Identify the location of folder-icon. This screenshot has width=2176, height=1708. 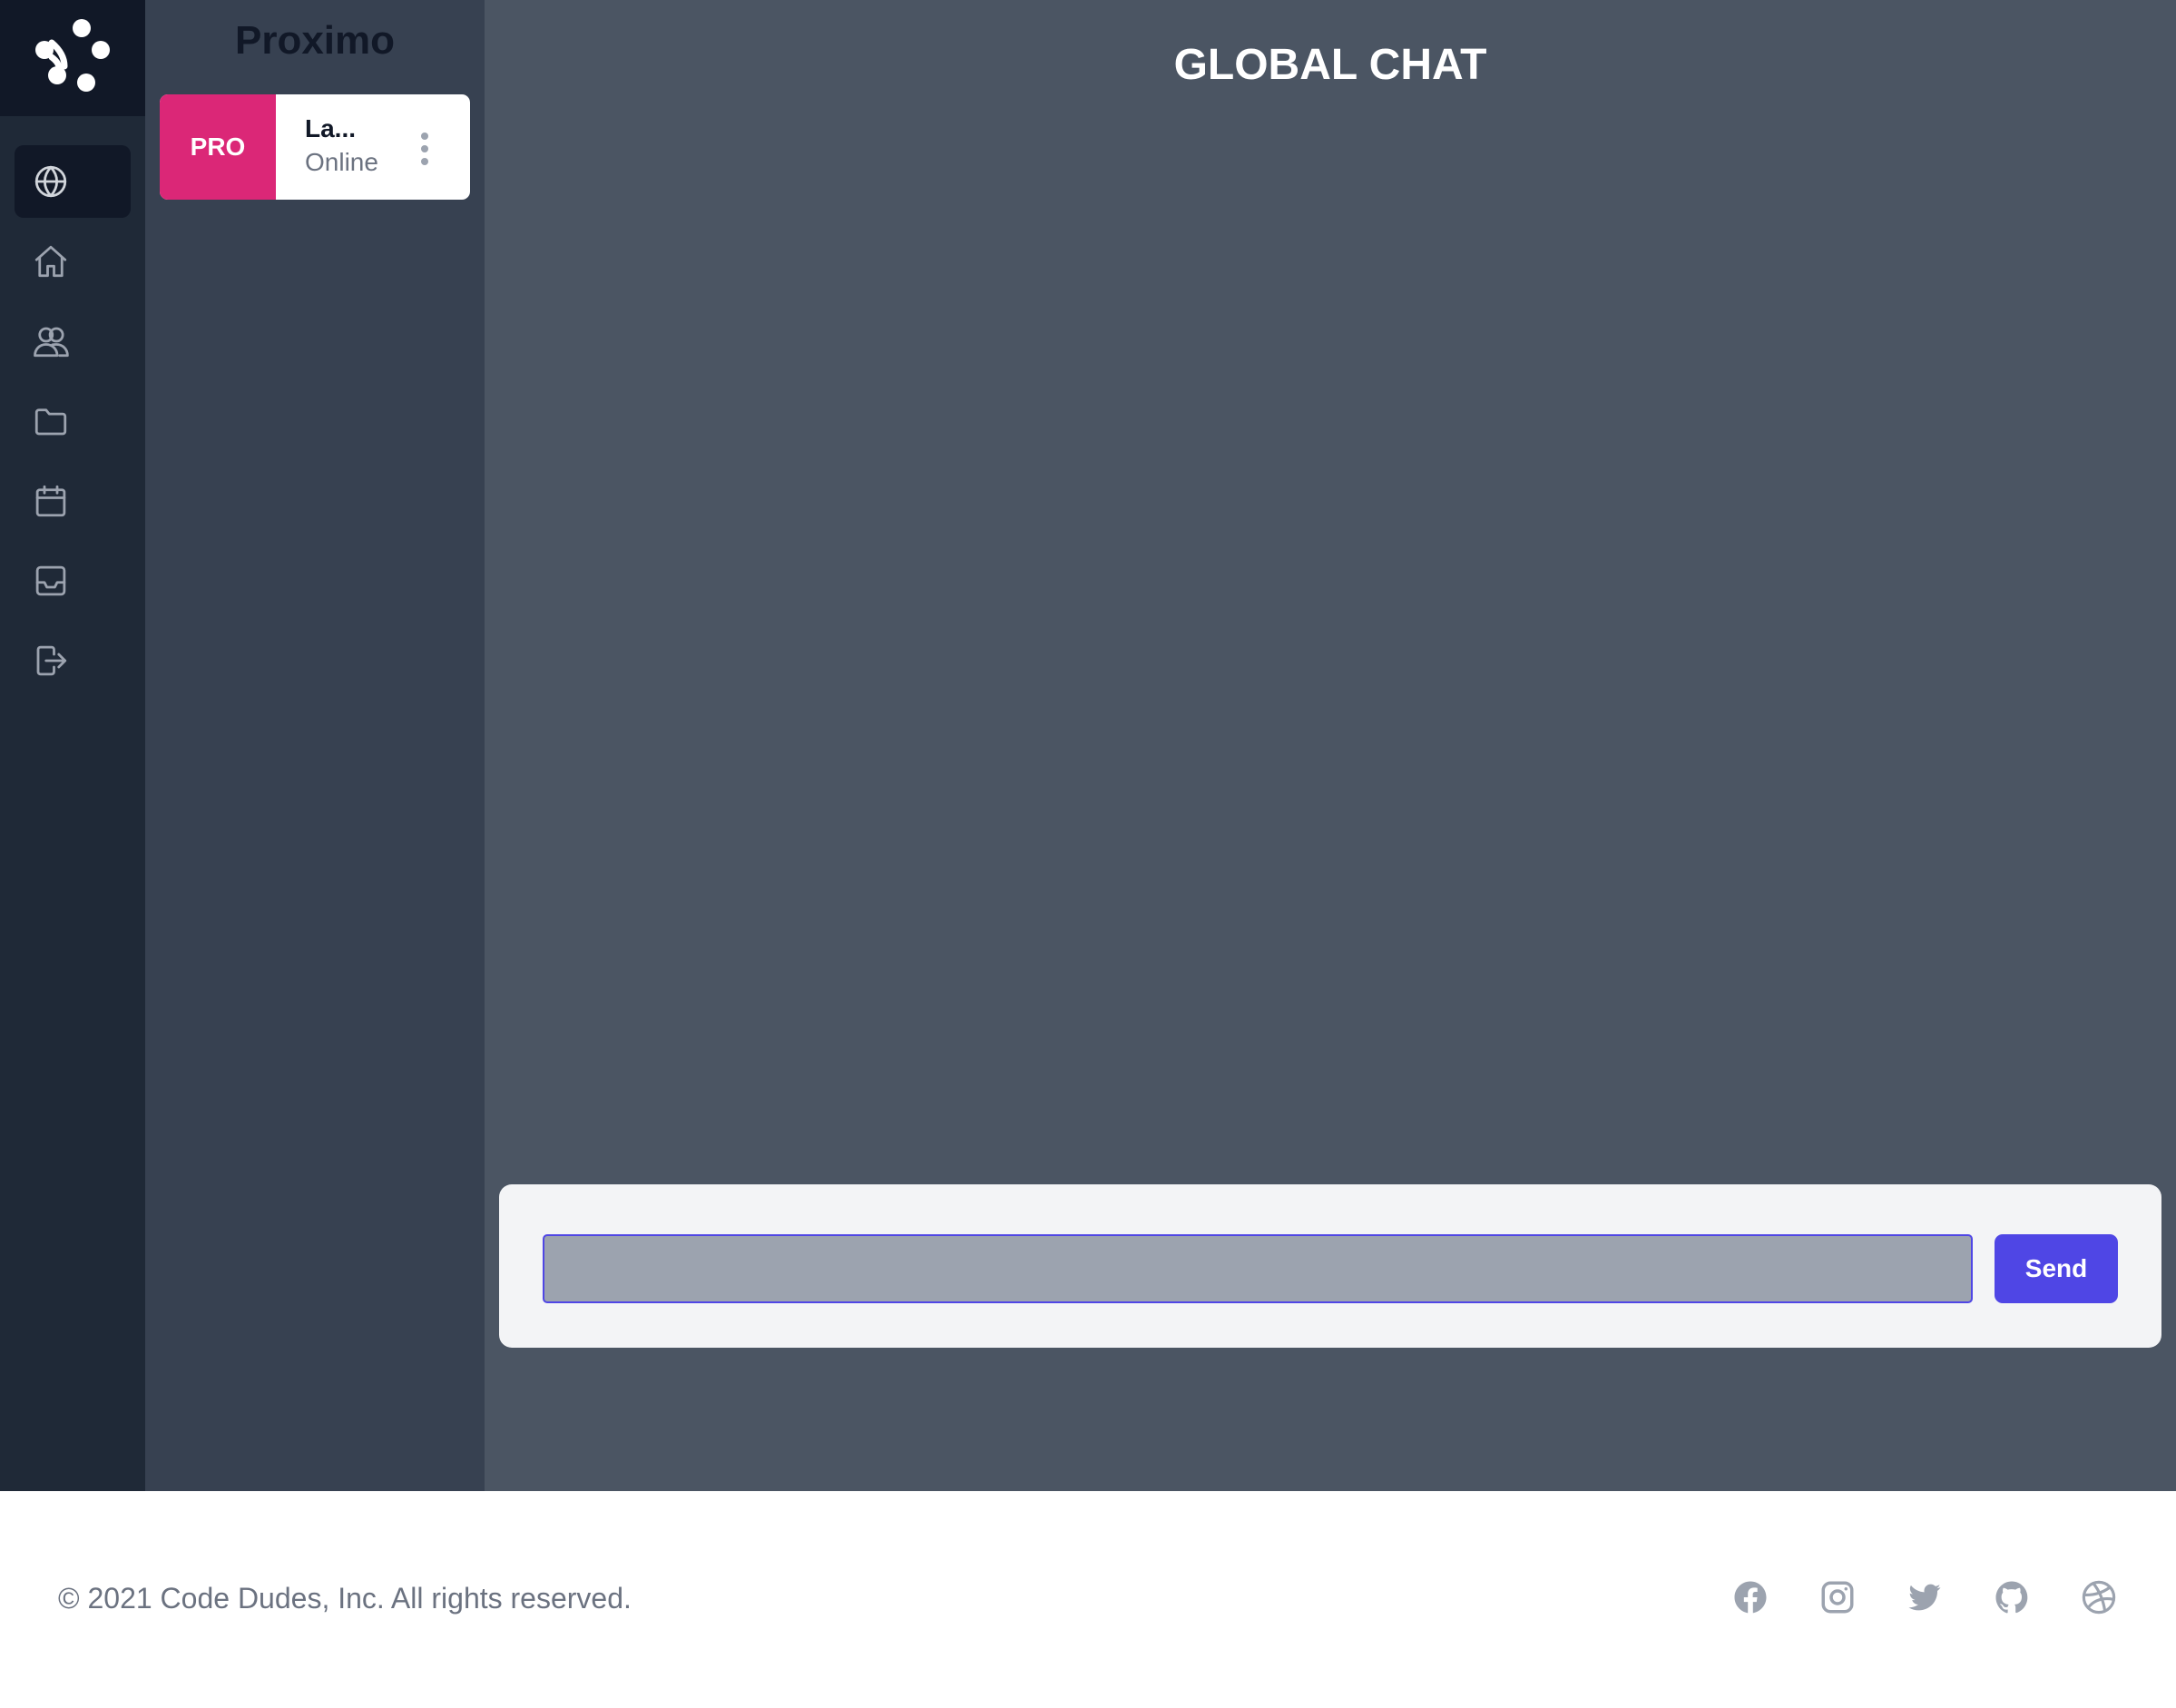
(51, 422).